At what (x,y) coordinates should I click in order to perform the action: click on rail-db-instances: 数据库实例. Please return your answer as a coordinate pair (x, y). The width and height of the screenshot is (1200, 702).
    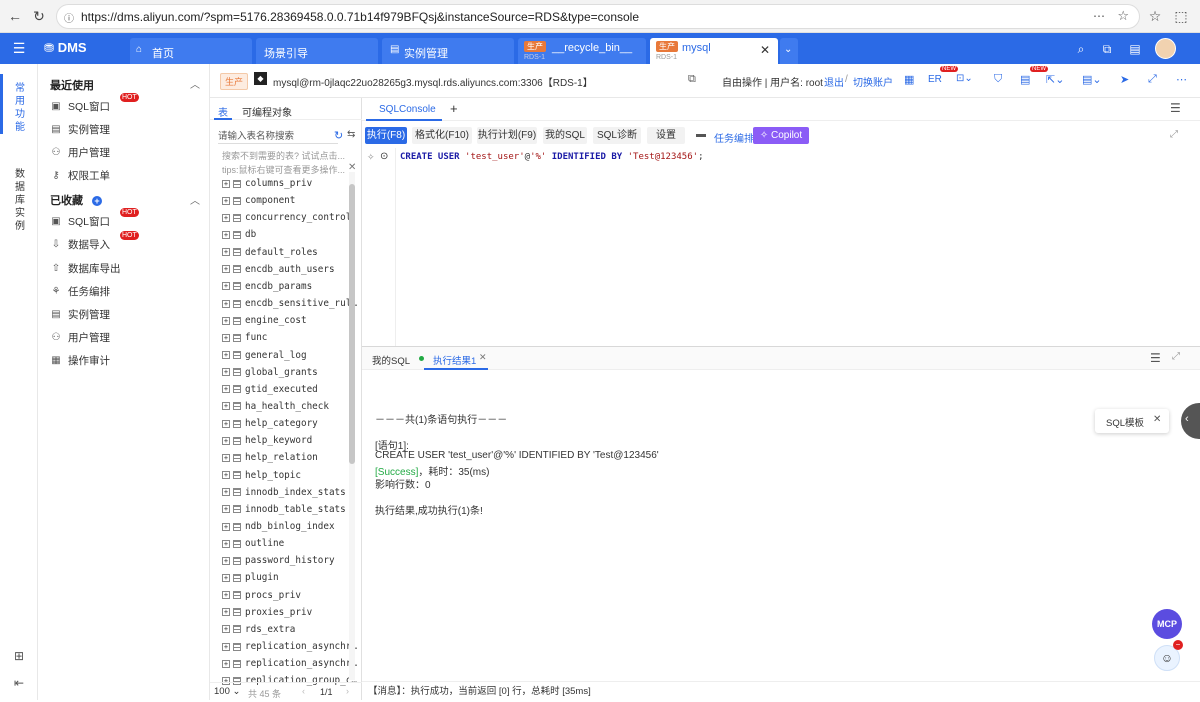
    Looking at the image, I should click on (20, 200).